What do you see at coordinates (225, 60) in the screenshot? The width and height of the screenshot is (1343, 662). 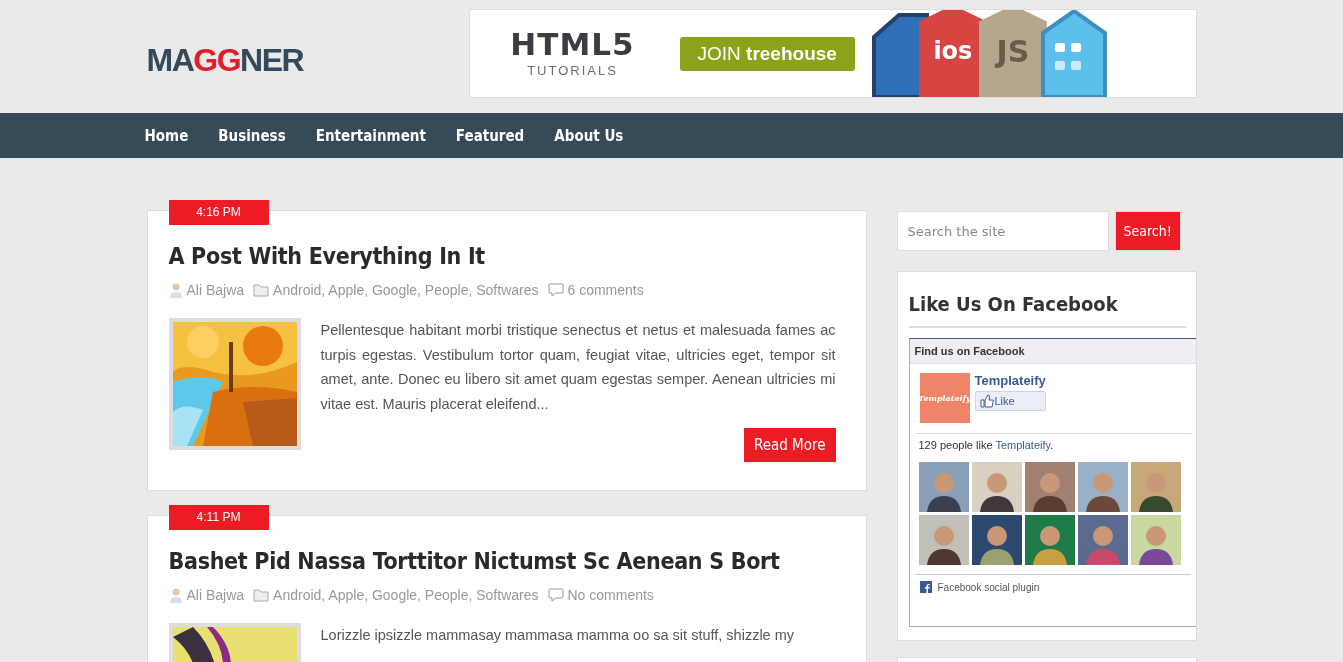 I see `site-logo: MAGGNER` at bounding box center [225, 60].